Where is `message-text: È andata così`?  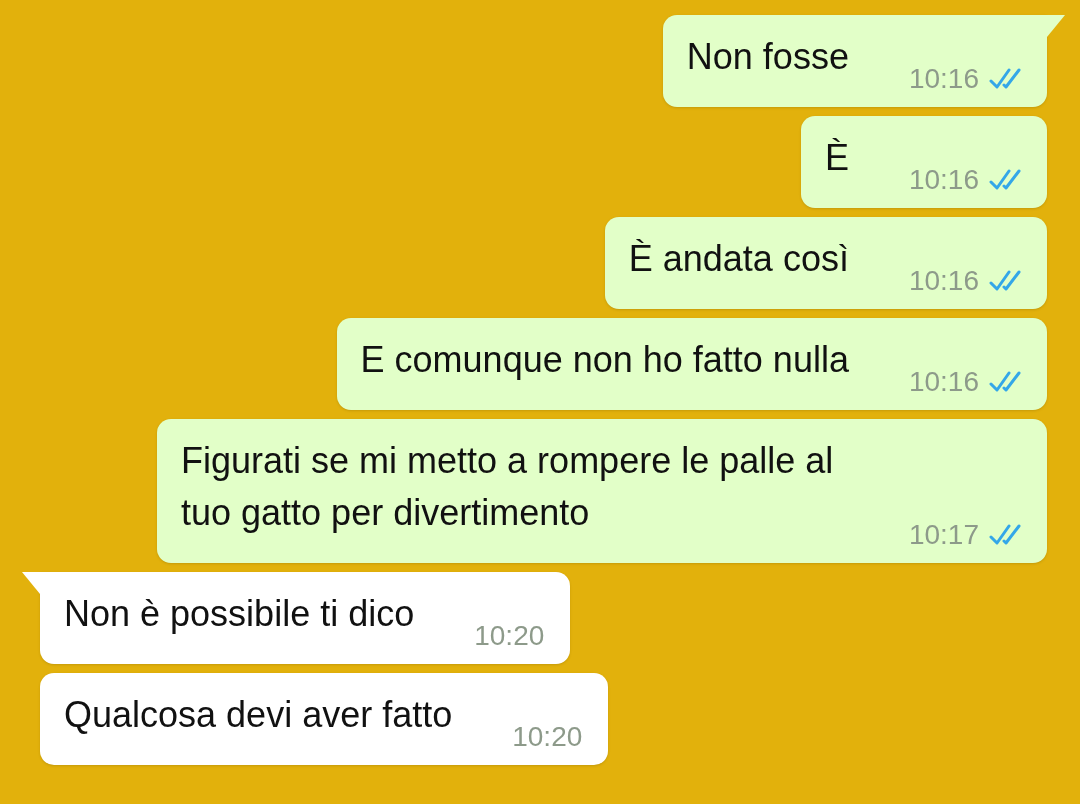 message-text: È andata così is located at coordinates (738, 259).